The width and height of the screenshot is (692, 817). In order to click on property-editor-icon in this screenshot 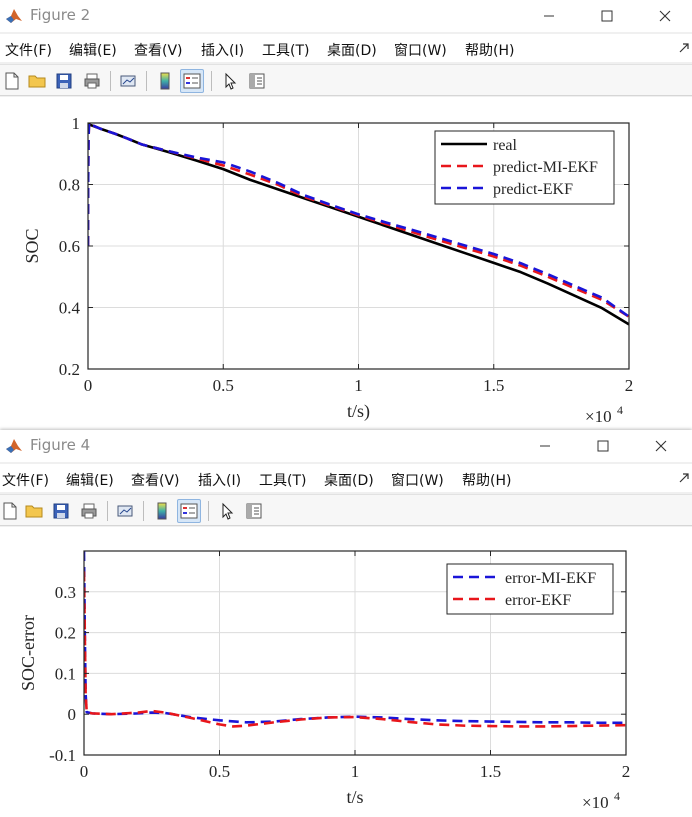, I will do `click(254, 511)`.